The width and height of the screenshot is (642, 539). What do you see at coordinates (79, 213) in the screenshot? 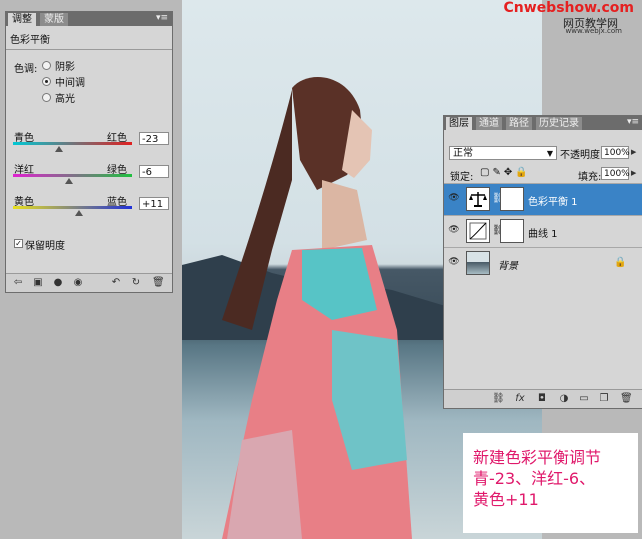
I see `yellow-blue-thumb` at bounding box center [79, 213].